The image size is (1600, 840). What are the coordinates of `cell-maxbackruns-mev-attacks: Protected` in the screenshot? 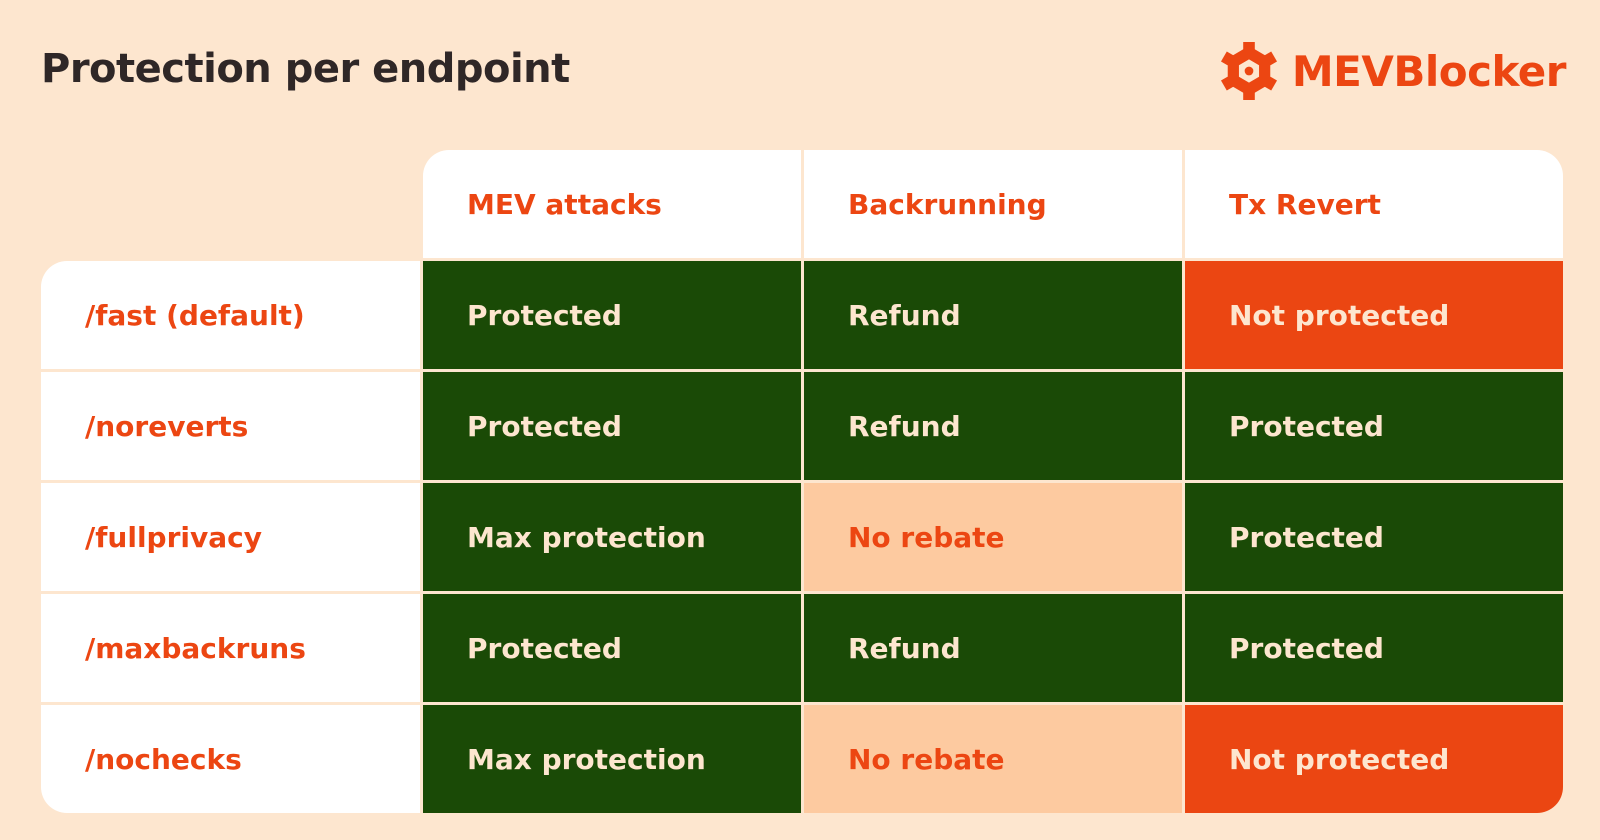 It's located at (612, 648).